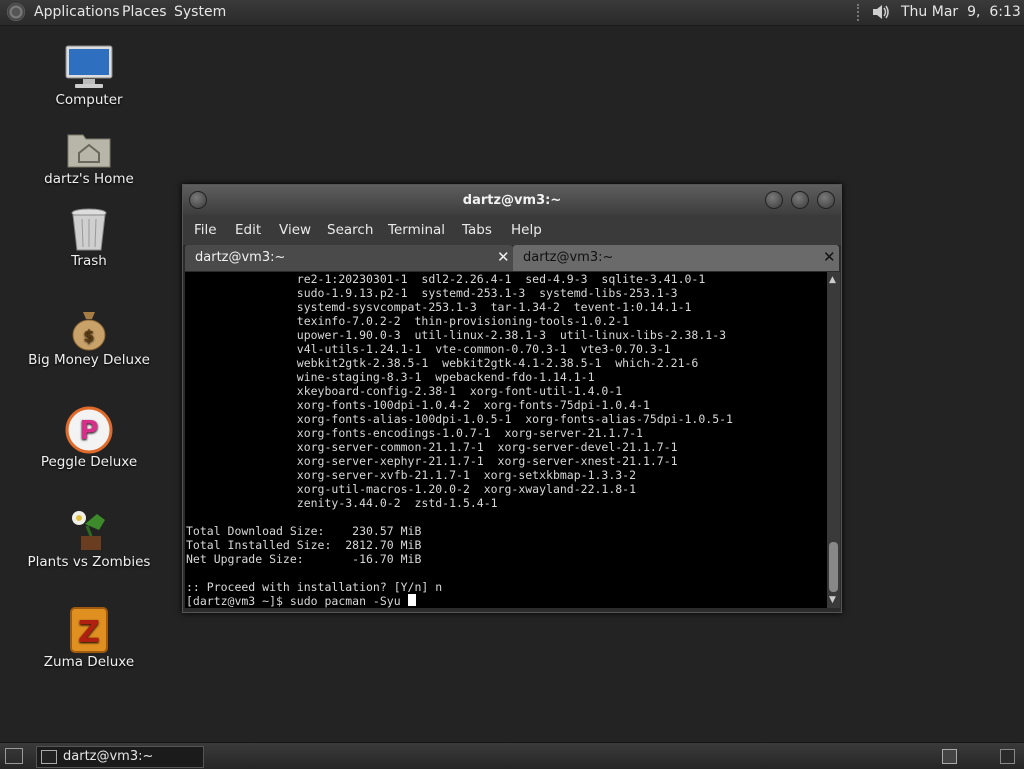 The width and height of the screenshot is (1024, 769). What do you see at coordinates (676, 258) in the screenshot?
I see `tab-2: dartz@vm3:~ ✕` at bounding box center [676, 258].